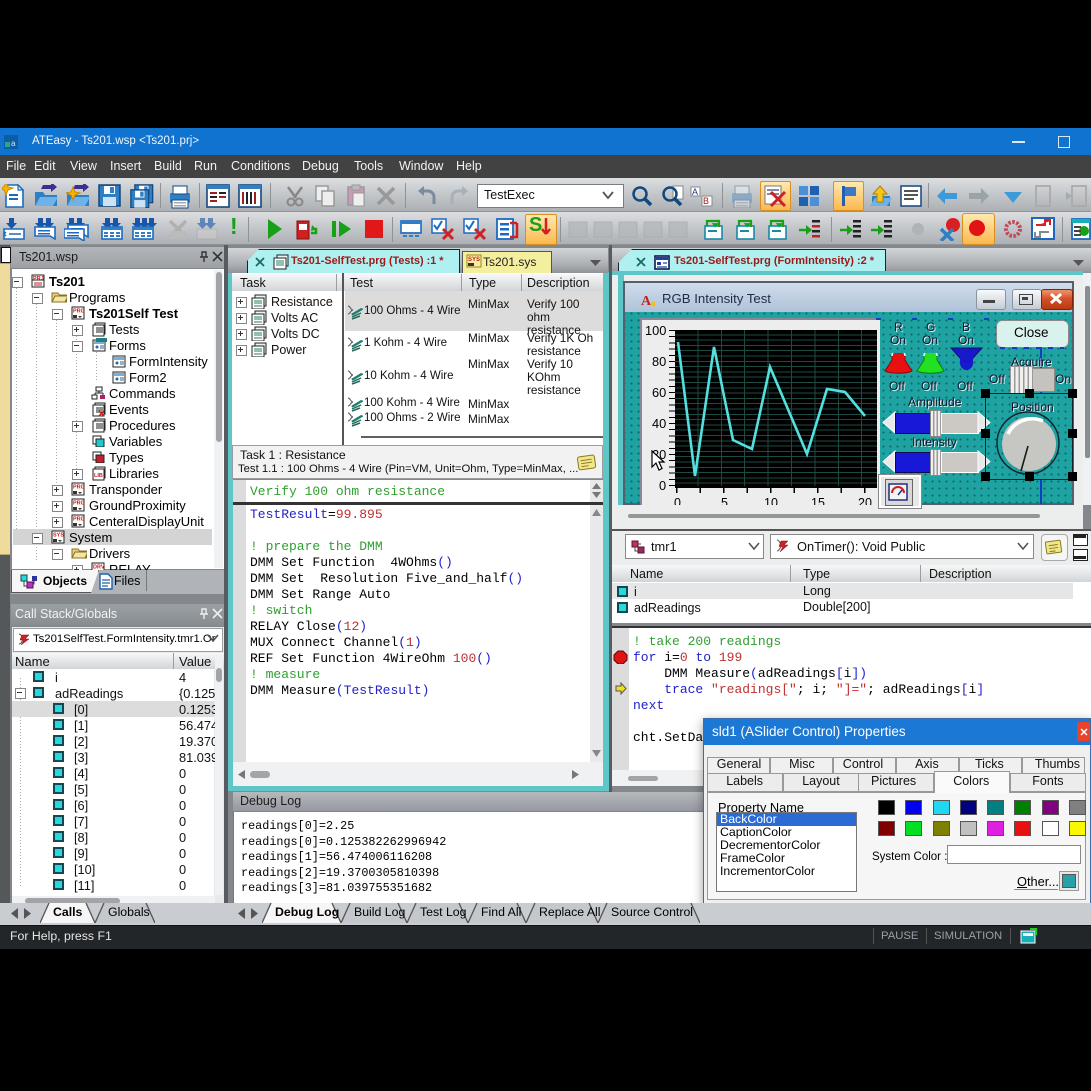  I want to click on svg-text: LIB, so click(98, 476).